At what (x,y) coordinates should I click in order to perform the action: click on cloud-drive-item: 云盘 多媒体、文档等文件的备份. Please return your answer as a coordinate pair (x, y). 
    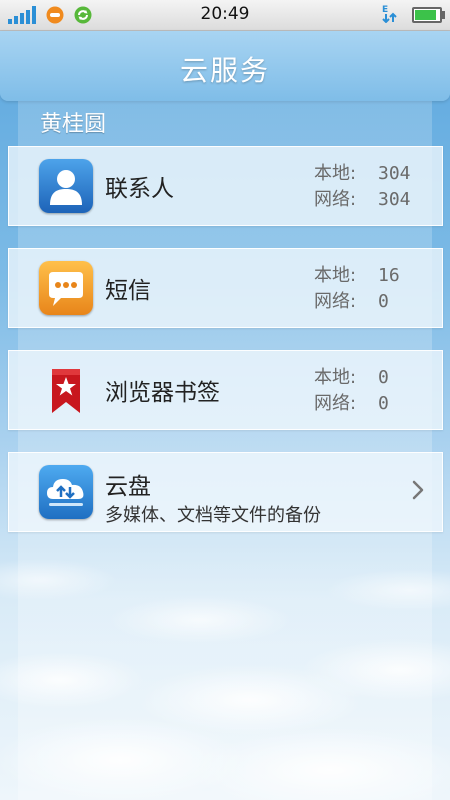
    Looking at the image, I should click on (225, 492).